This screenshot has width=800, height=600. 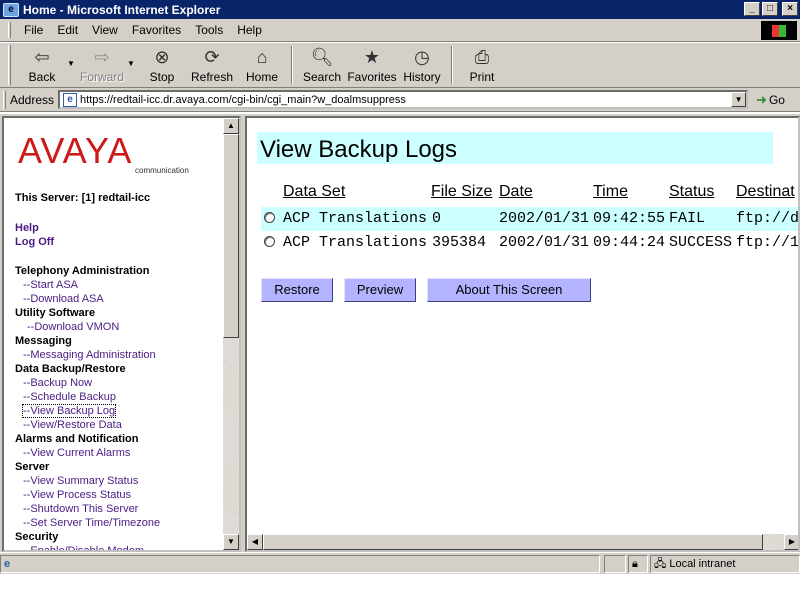 What do you see at coordinates (300, 564) in the screenshot?
I see `status-text-panel: e` at bounding box center [300, 564].